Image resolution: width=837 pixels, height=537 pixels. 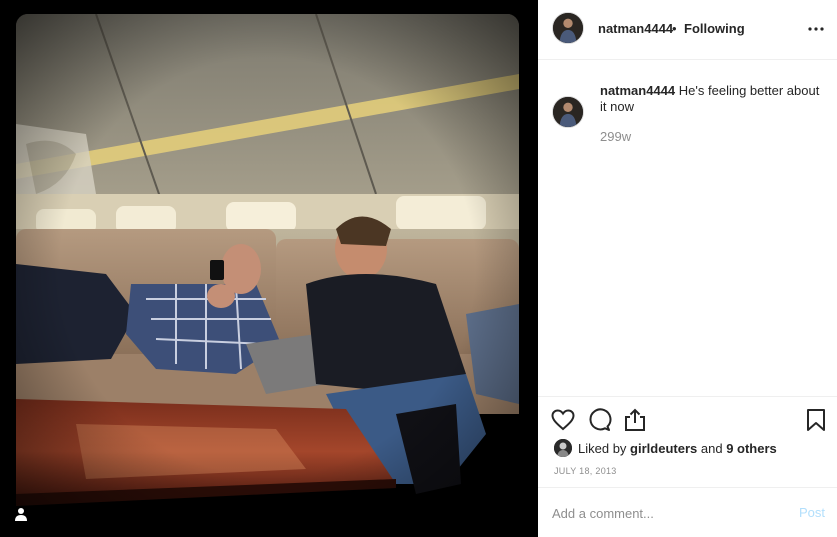 I want to click on likes-summary: Liked by girldeuters and 9 others, so click(x=694, y=449).